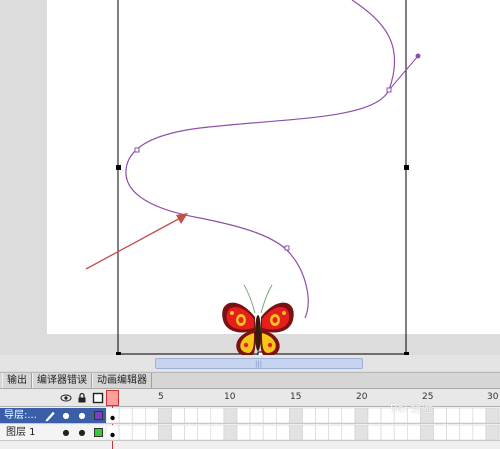 The image size is (500, 449). What do you see at coordinates (418, 56) in the screenshot?
I see `bezier-handle-point` at bounding box center [418, 56].